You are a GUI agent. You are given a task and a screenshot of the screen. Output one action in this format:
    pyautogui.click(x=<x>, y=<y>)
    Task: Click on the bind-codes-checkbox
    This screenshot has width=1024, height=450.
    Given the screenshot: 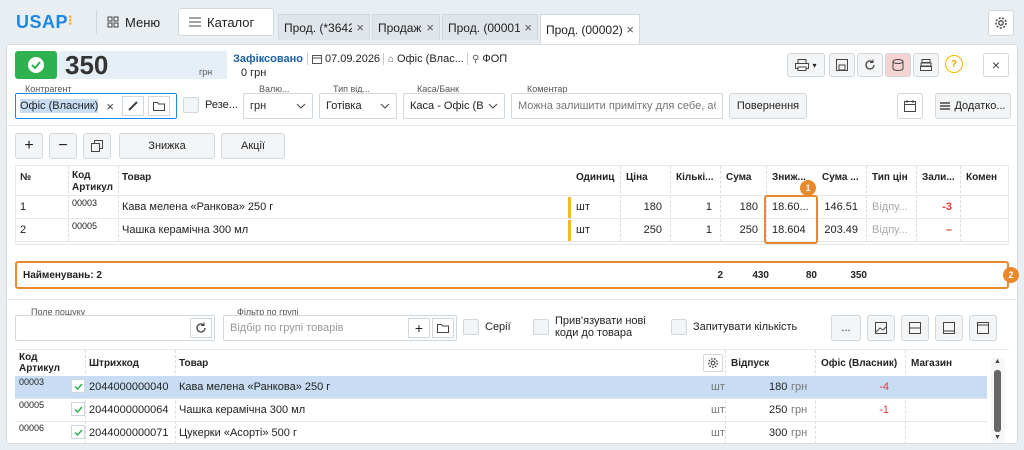 What is the action you would take?
    pyautogui.click(x=541, y=327)
    